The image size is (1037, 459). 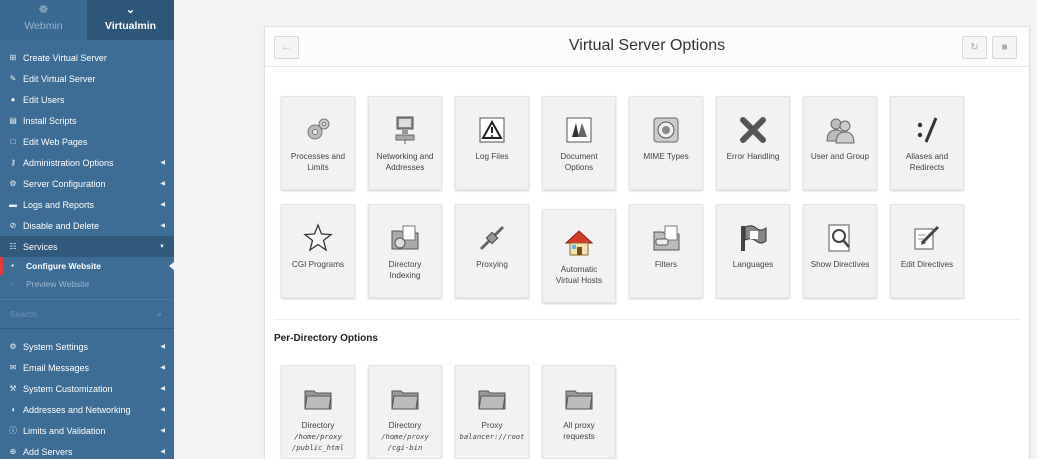 I want to click on tile-proxying: Proxying, so click(x=492, y=251).